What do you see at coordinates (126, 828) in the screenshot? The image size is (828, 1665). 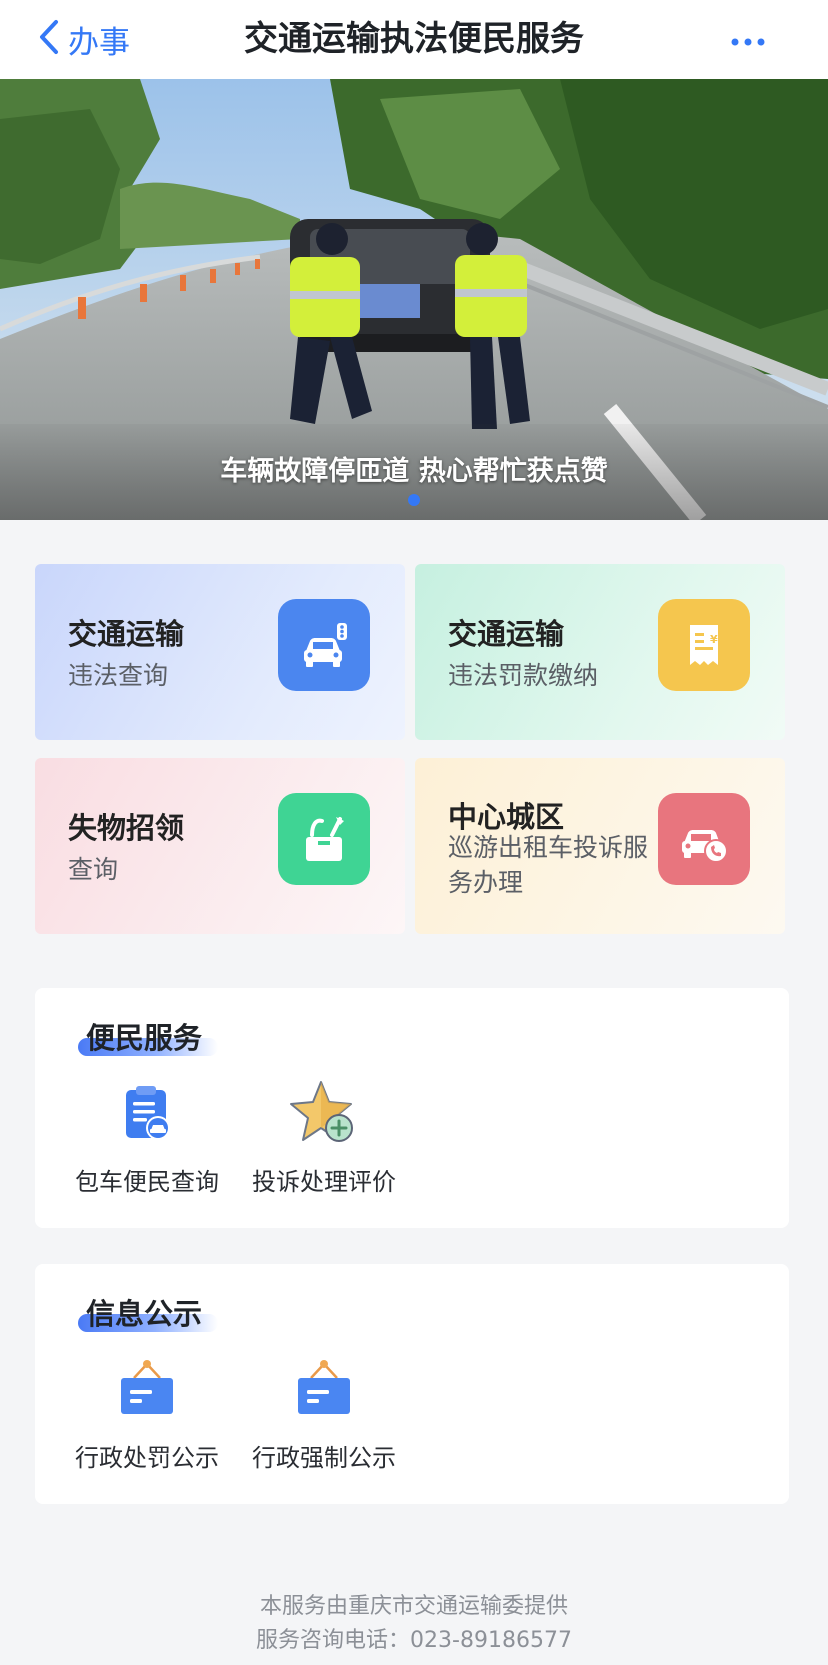 I see `card-title: 失物招领` at bounding box center [126, 828].